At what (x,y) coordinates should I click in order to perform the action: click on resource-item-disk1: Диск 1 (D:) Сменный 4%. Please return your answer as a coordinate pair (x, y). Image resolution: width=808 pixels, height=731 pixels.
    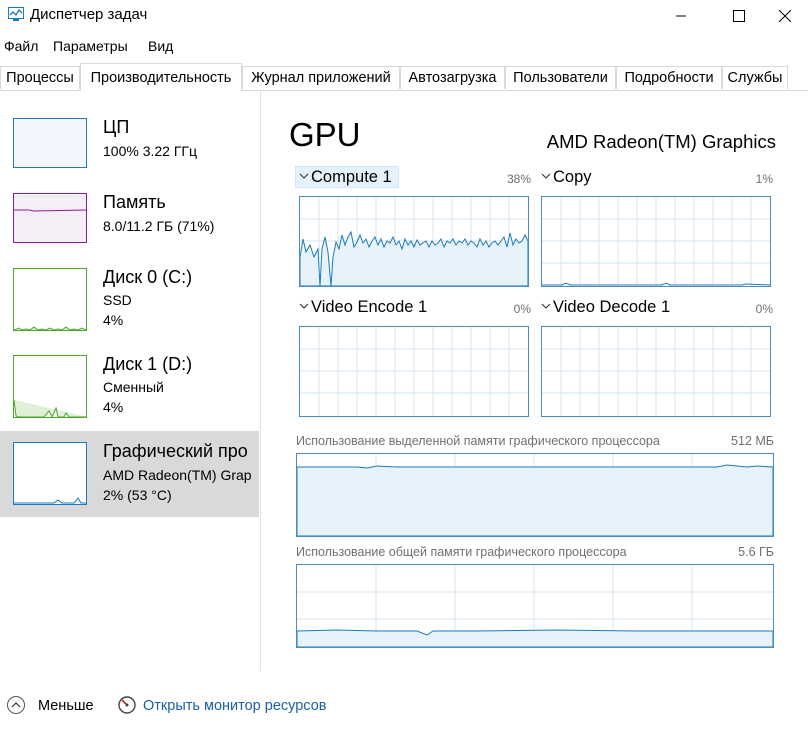
    Looking at the image, I should click on (129, 391).